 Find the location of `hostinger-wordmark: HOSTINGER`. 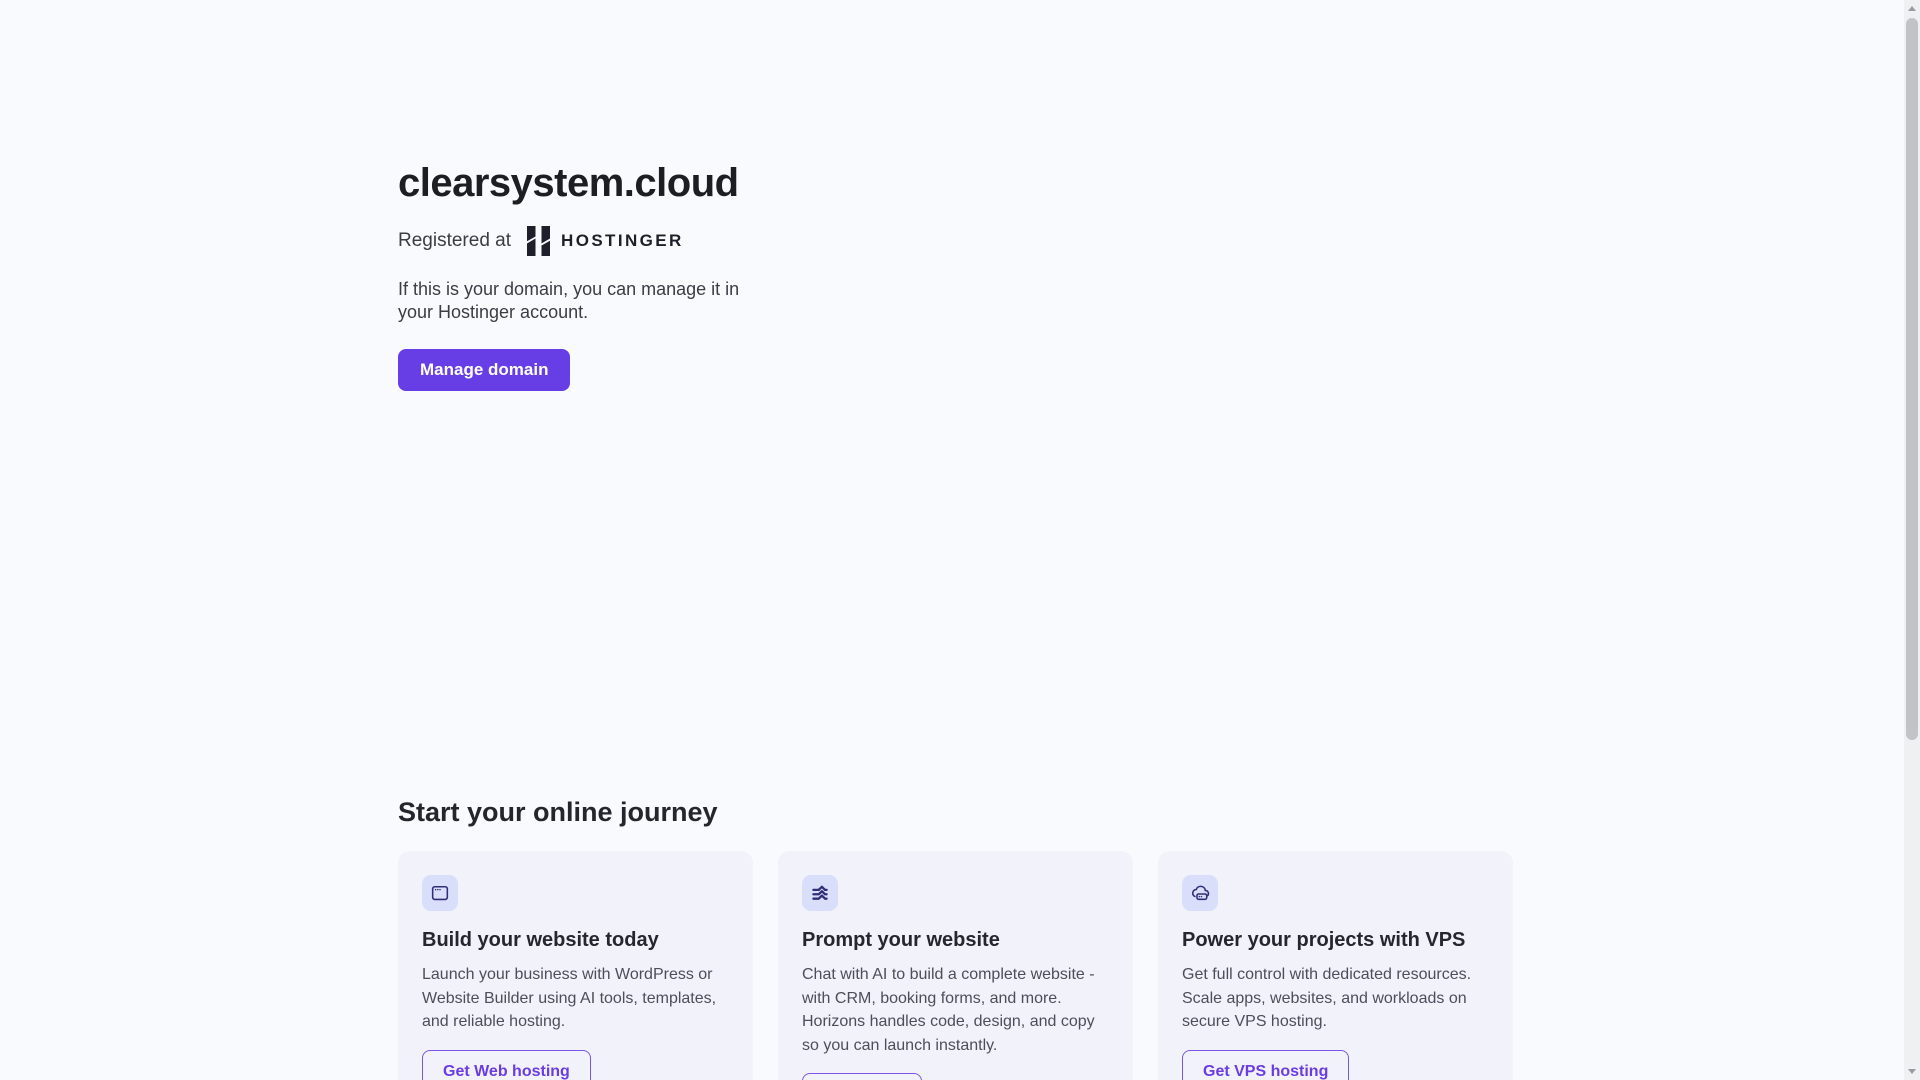

hostinger-wordmark: HOSTINGER is located at coordinates (622, 240).